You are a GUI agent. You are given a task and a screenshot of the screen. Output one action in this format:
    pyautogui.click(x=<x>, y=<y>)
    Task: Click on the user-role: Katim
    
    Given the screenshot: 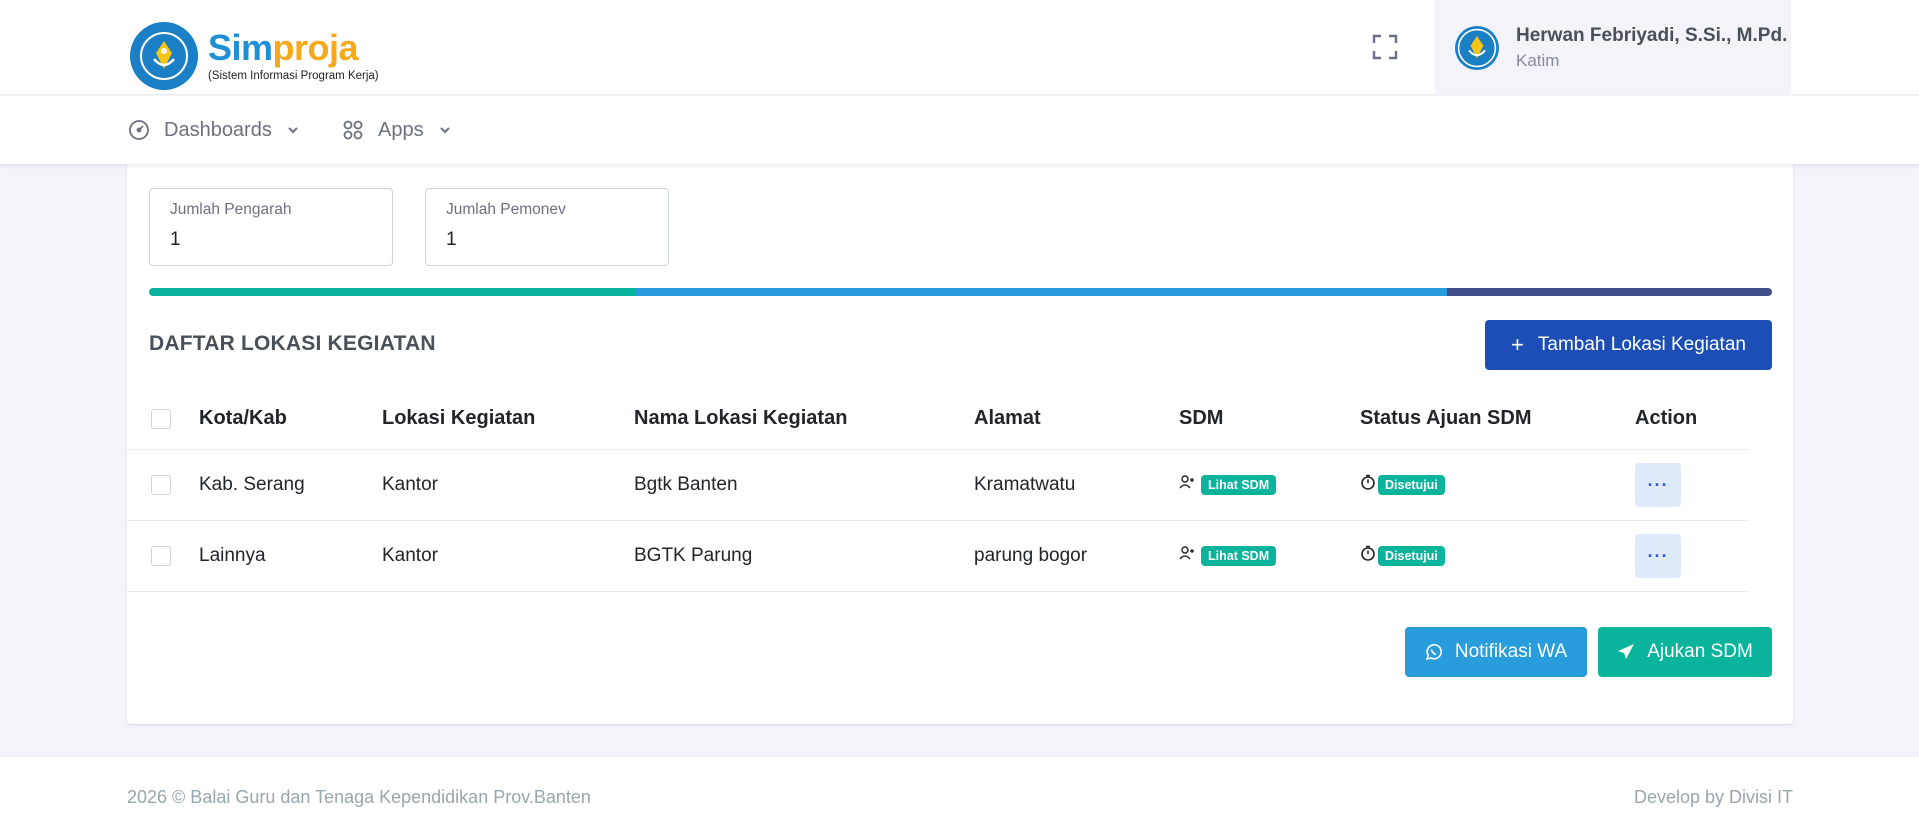 What is the action you would take?
    pyautogui.click(x=1538, y=60)
    